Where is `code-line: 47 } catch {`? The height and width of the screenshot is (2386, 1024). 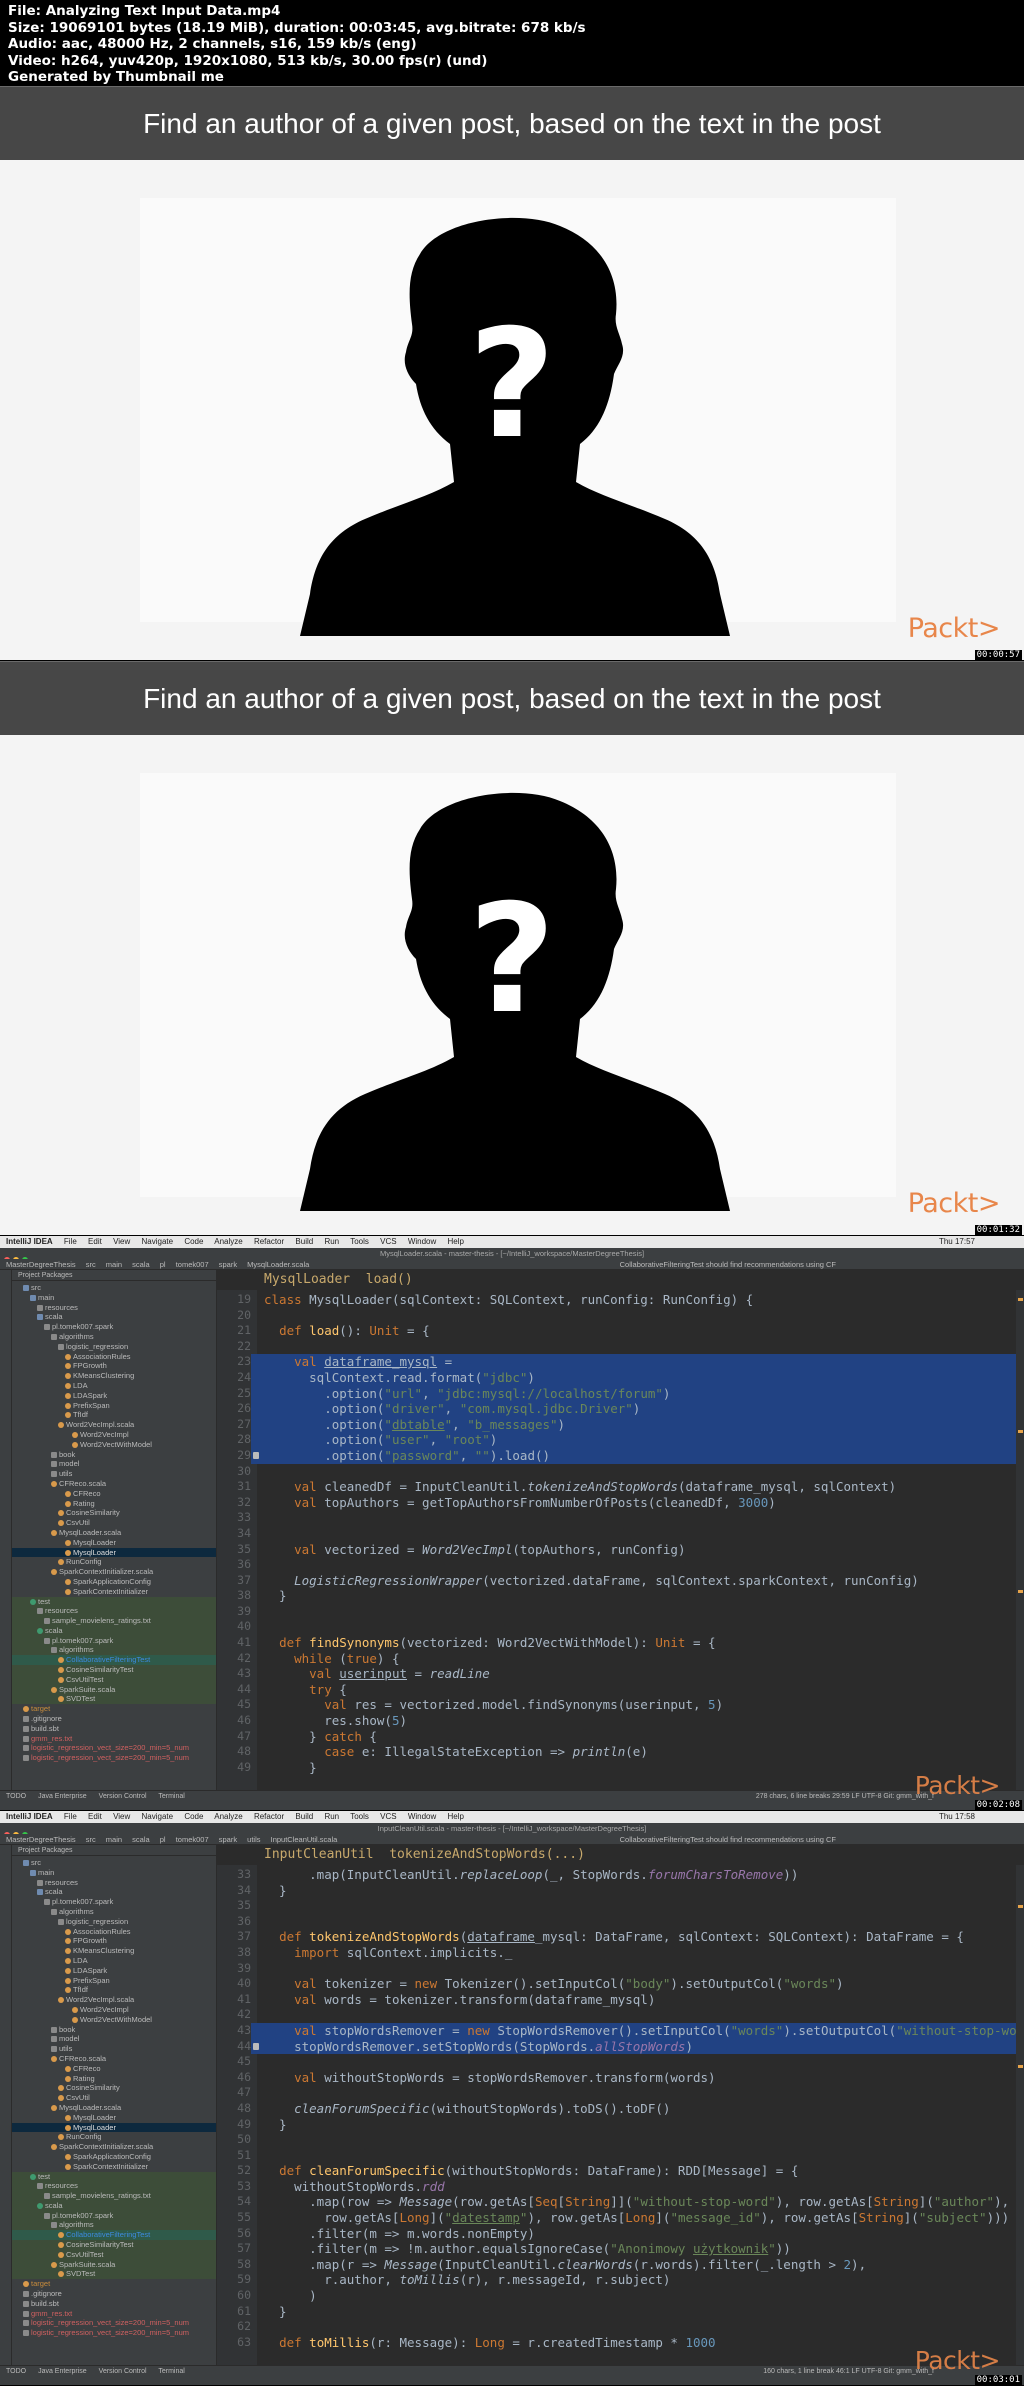 code-line: 47 } catch { is located at coordinates (620, 1737).